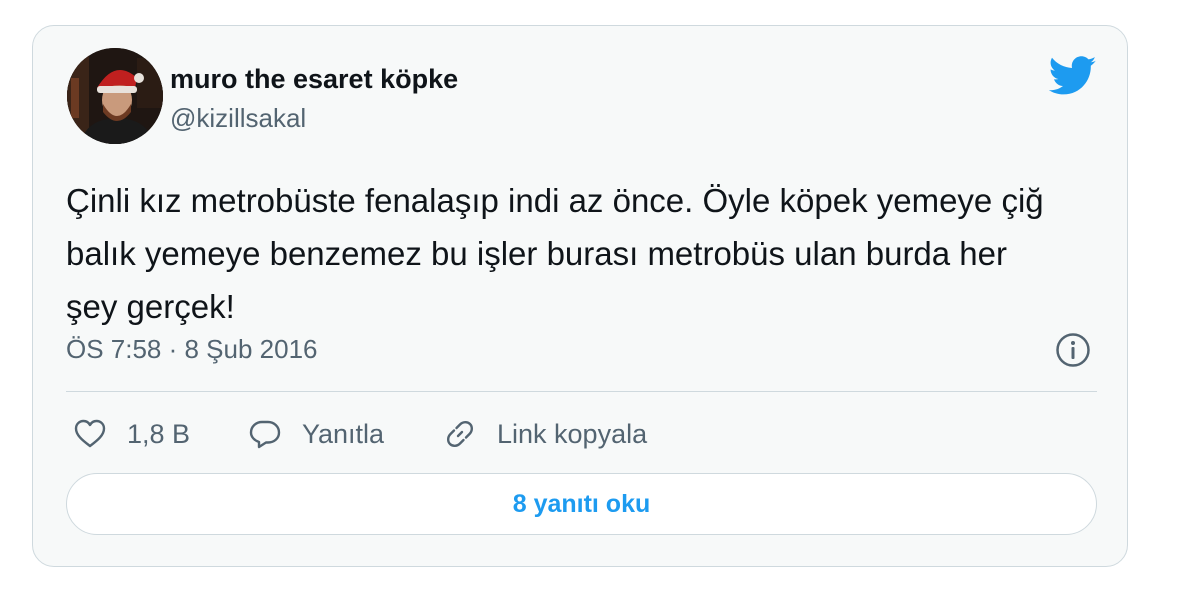 Image resolution: width=1194 pixels, height=592 pixels. I want to click on read-replies-label: 8 yanıtı oku, so click(581, 503).